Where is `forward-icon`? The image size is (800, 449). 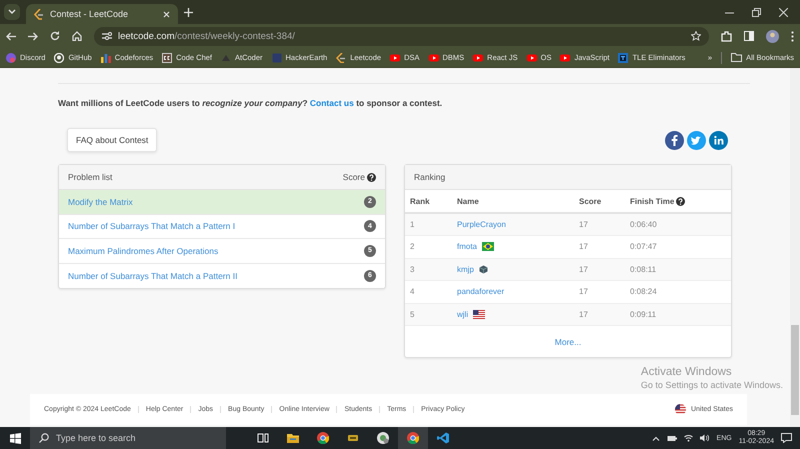 forward-icon is located at coordinates (33, 36).